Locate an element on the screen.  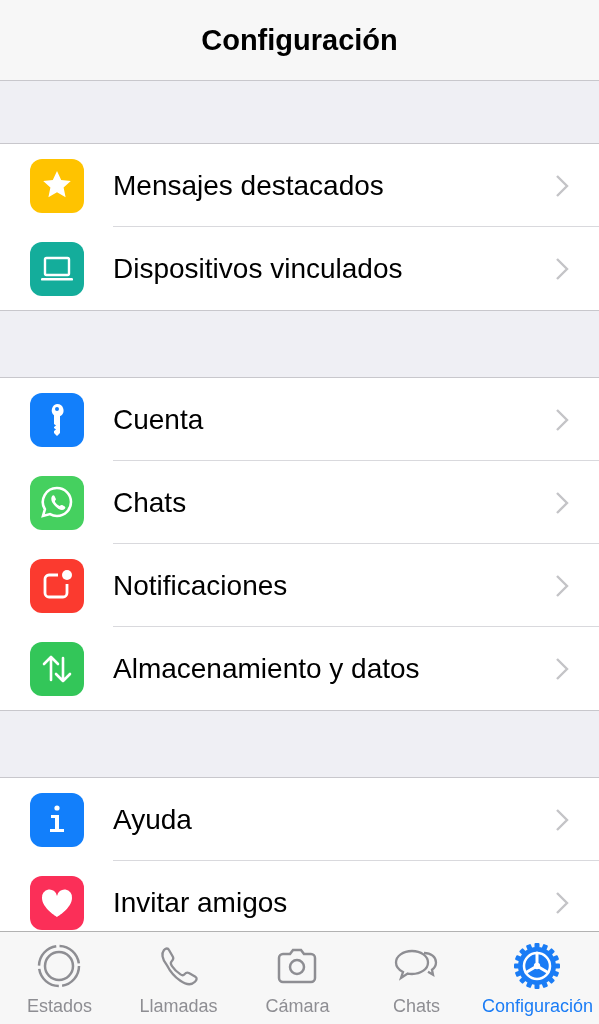
settings-row: Invitar amigos is located at coordinates (299, 896).